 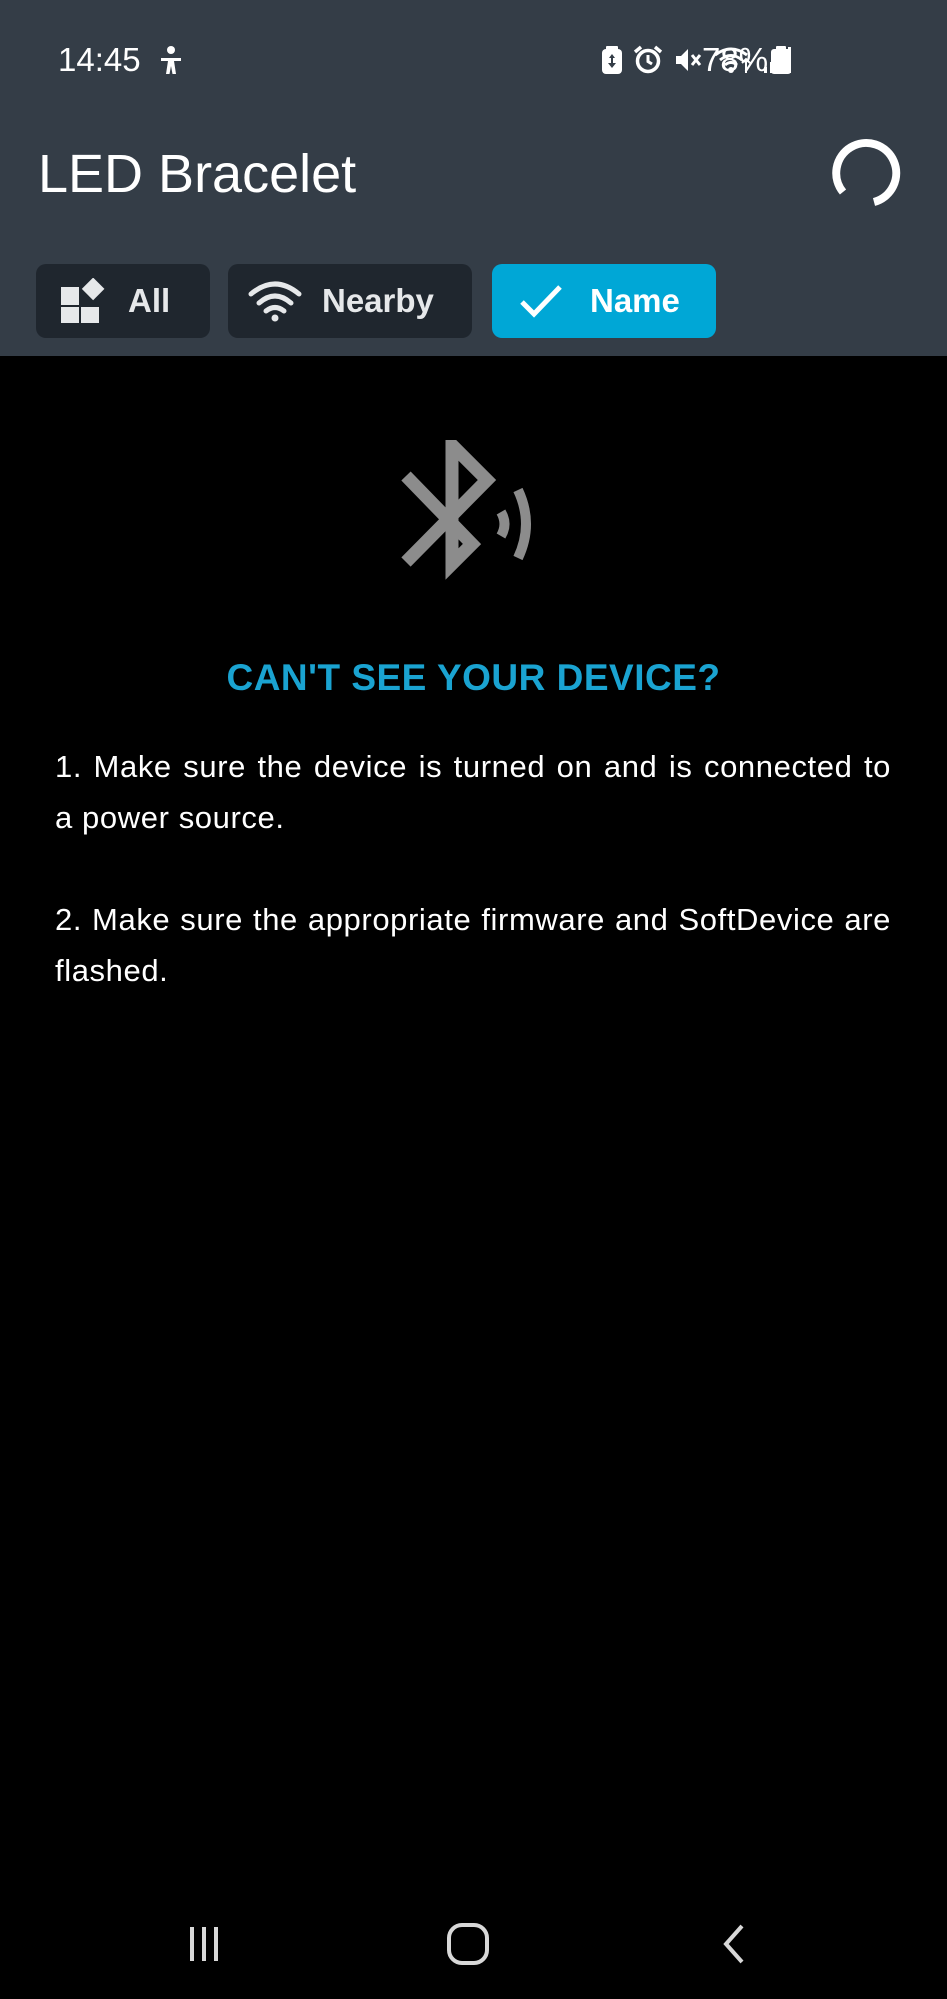 I want to click on battery-saver-icon, so click(x=612, y=60).